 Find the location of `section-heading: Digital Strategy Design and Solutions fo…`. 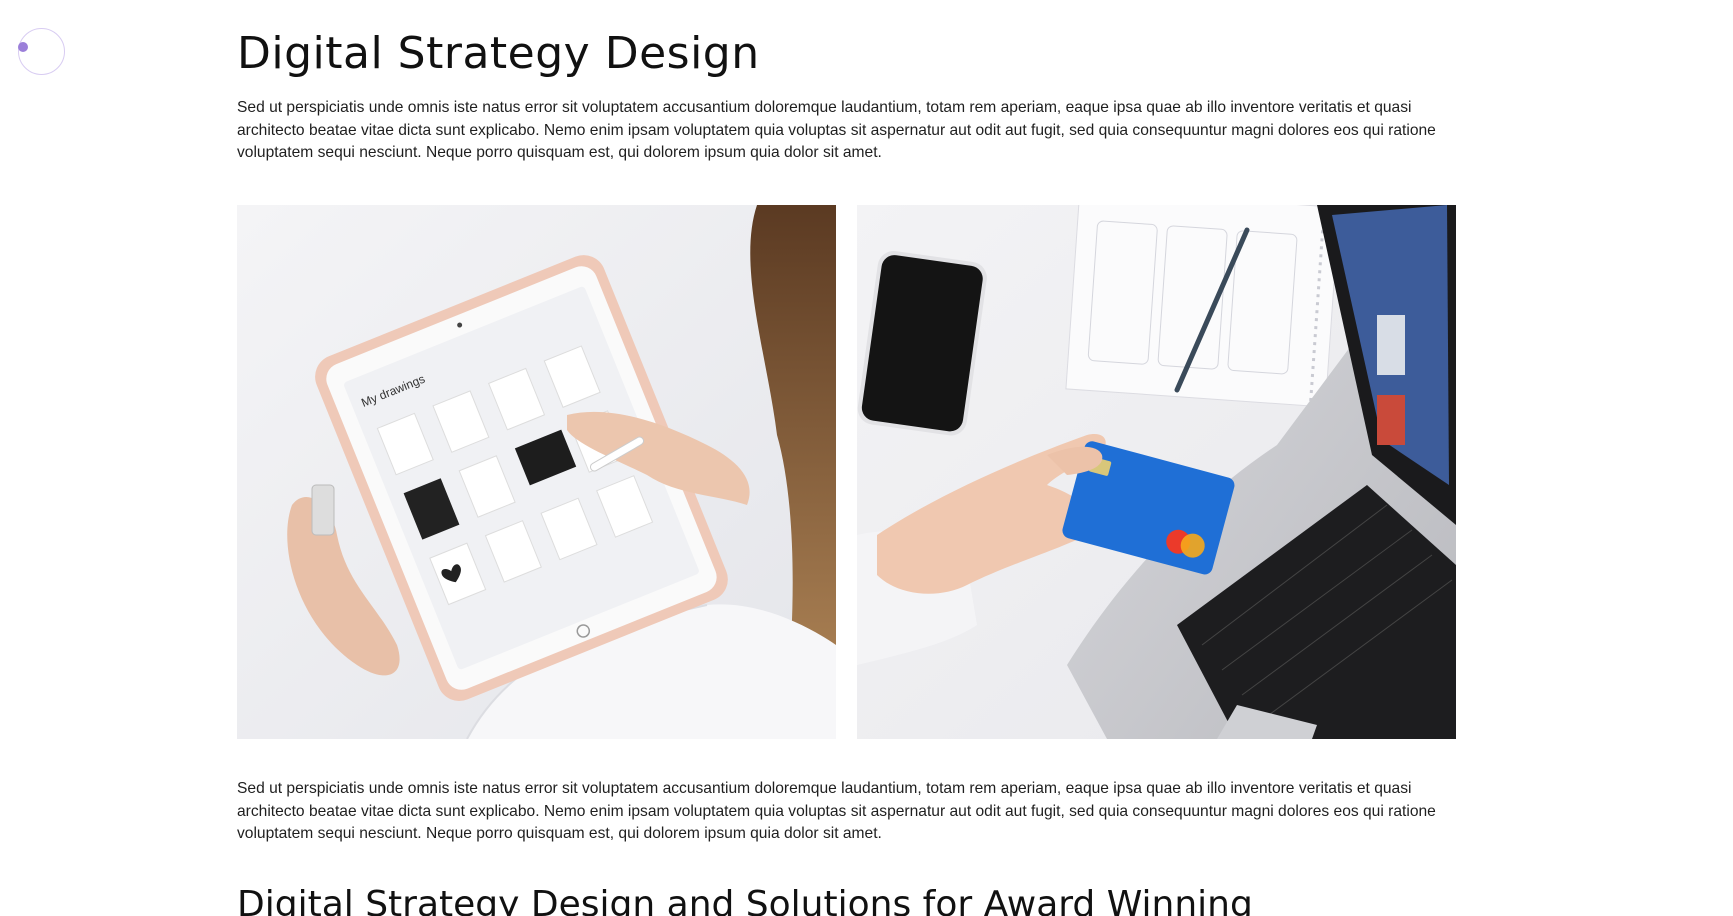

section-heading: Digital Strategy Design and Solutions fo… is located at coordinates (745, 900).